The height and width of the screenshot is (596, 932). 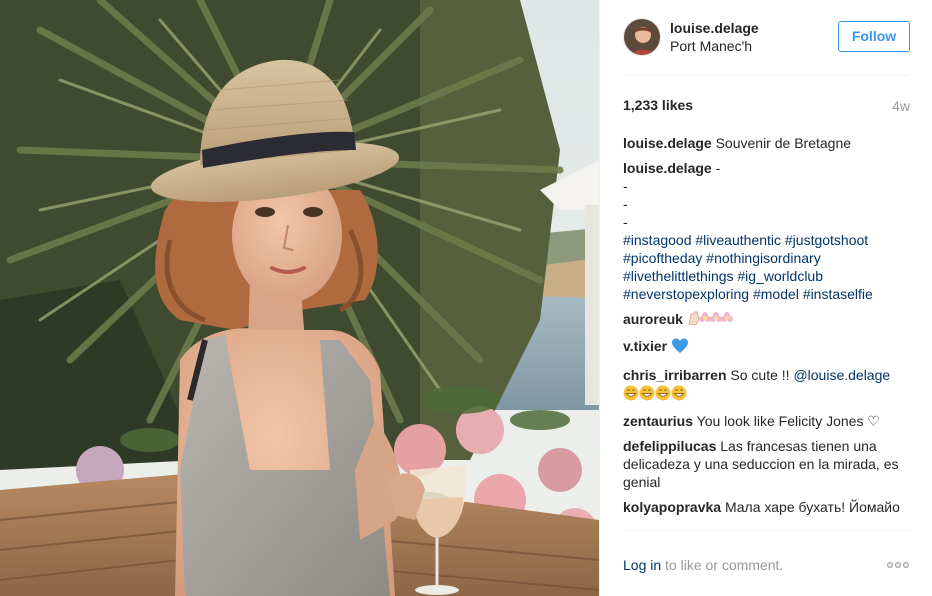 I want to click on comment-author: zentaurius, so click(x=658, y=421).